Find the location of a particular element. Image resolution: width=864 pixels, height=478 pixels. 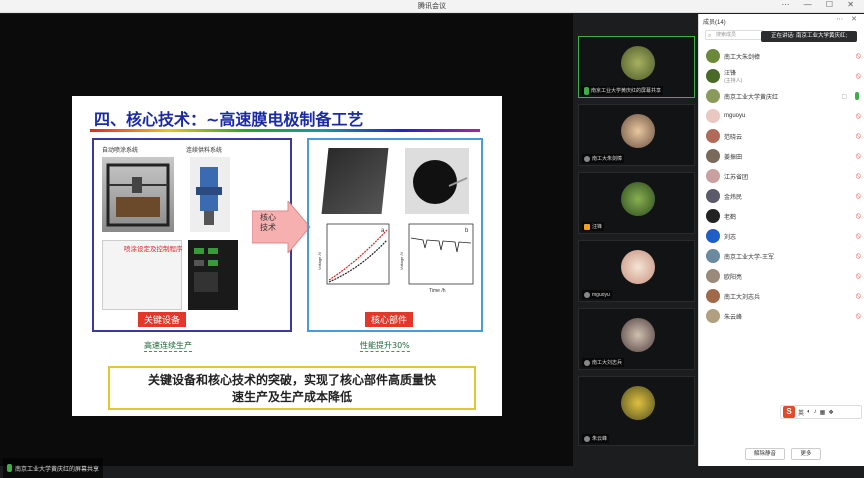

list-item: 朱云峰 ⦸ is located at coordinates (781, 316).